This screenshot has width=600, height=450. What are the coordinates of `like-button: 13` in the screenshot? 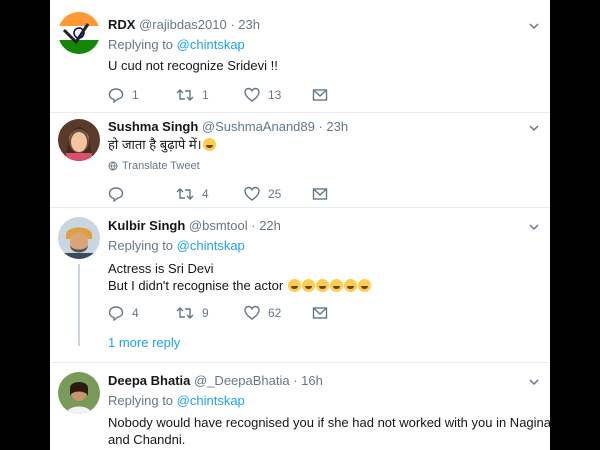 It's located at (262, 95).